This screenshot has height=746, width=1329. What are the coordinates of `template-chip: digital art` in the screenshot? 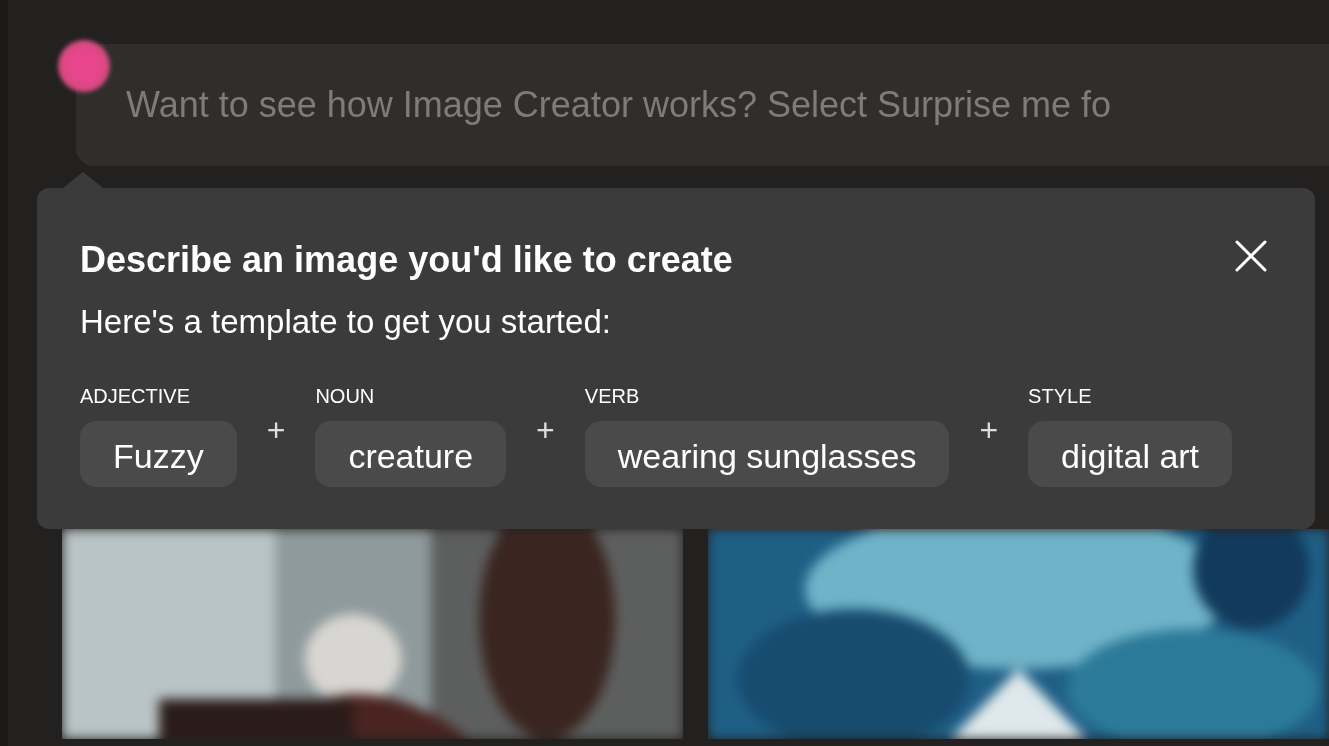 It's located at (1130, 453).